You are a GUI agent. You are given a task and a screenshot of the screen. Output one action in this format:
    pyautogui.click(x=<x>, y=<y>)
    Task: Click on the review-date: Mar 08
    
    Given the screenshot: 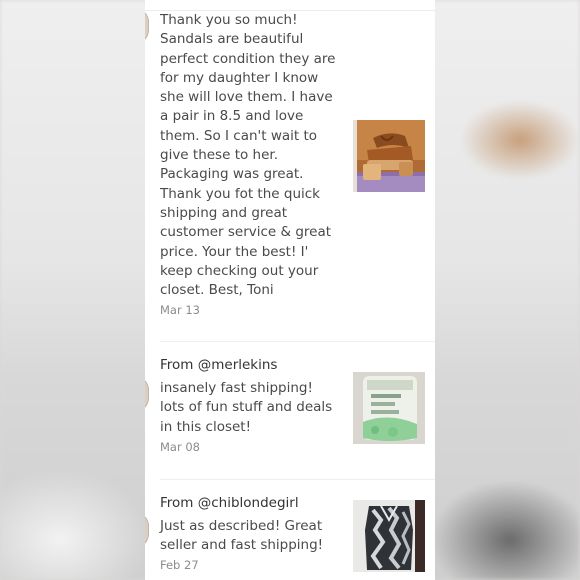 What is the action you would take?
    pyautogui.click(x=180, y=447)
    